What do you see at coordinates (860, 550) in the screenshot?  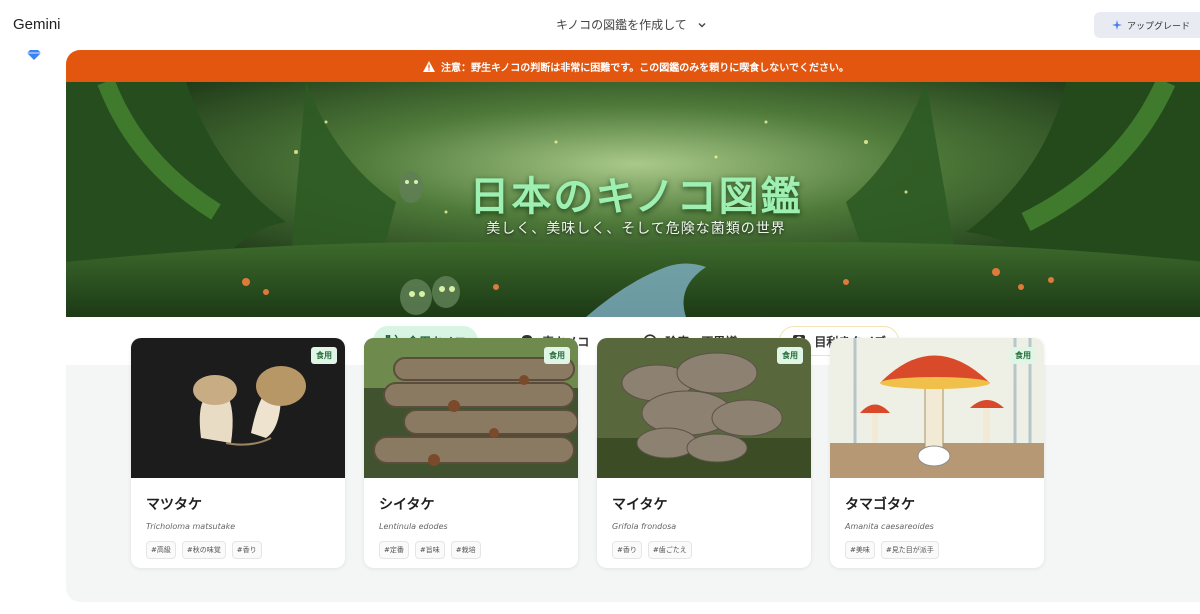 I see `tag: #美味` at bounding box center [860, 550].